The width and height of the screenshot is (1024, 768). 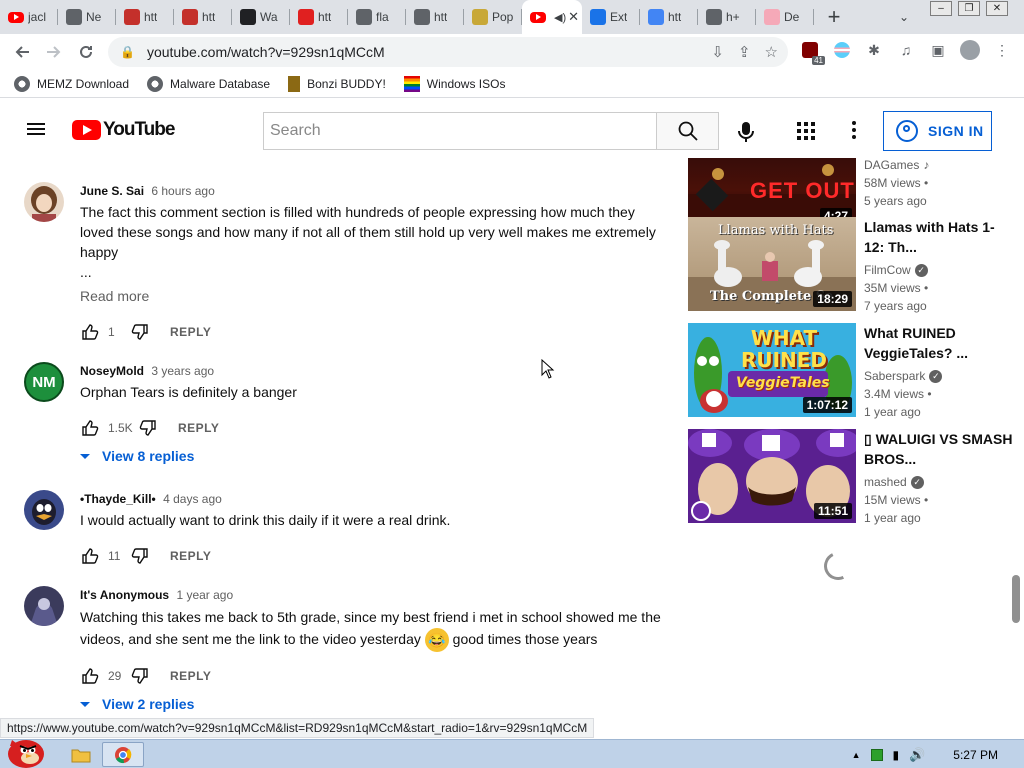 I want to click on browser-tab: jacl, so click(x=29, y=17).